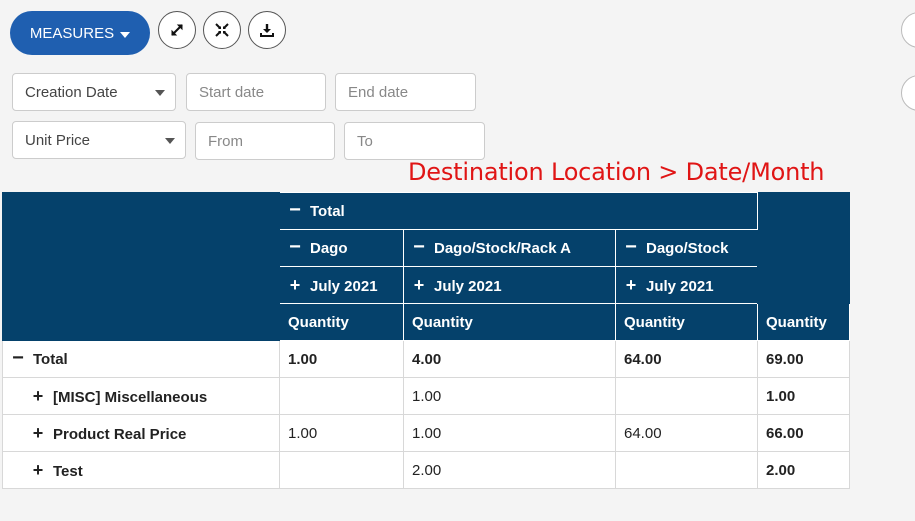 This screenshot has width=915, height=521. I want to click on header-location-label: Dago/Stock/Rack A, so click(502, 248).